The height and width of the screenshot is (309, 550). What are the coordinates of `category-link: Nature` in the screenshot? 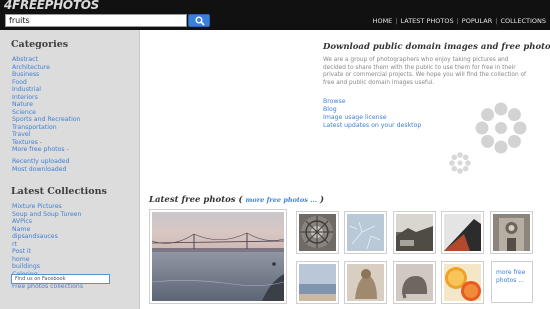 It's located at (46, 105).